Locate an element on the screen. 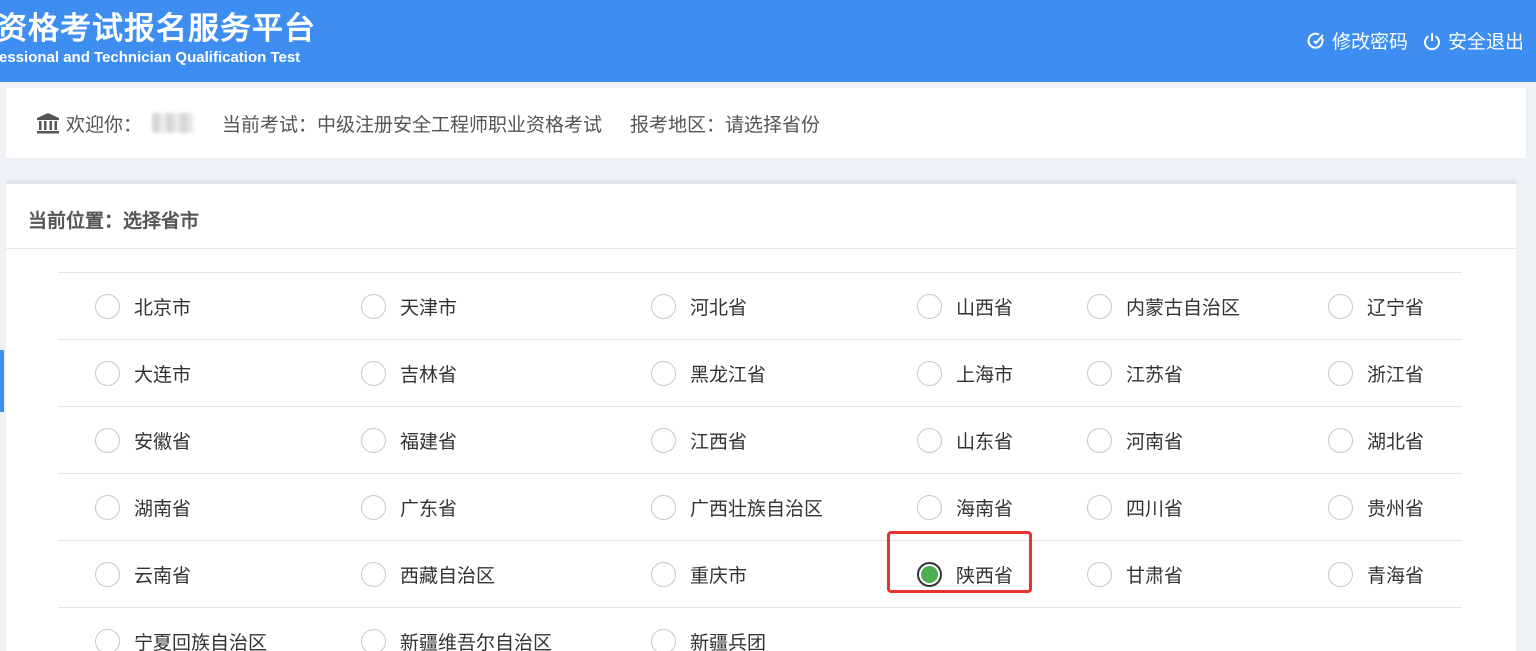 The width and height of the screenshot is (1536, 651). divider is located at coordinates (761, 248).